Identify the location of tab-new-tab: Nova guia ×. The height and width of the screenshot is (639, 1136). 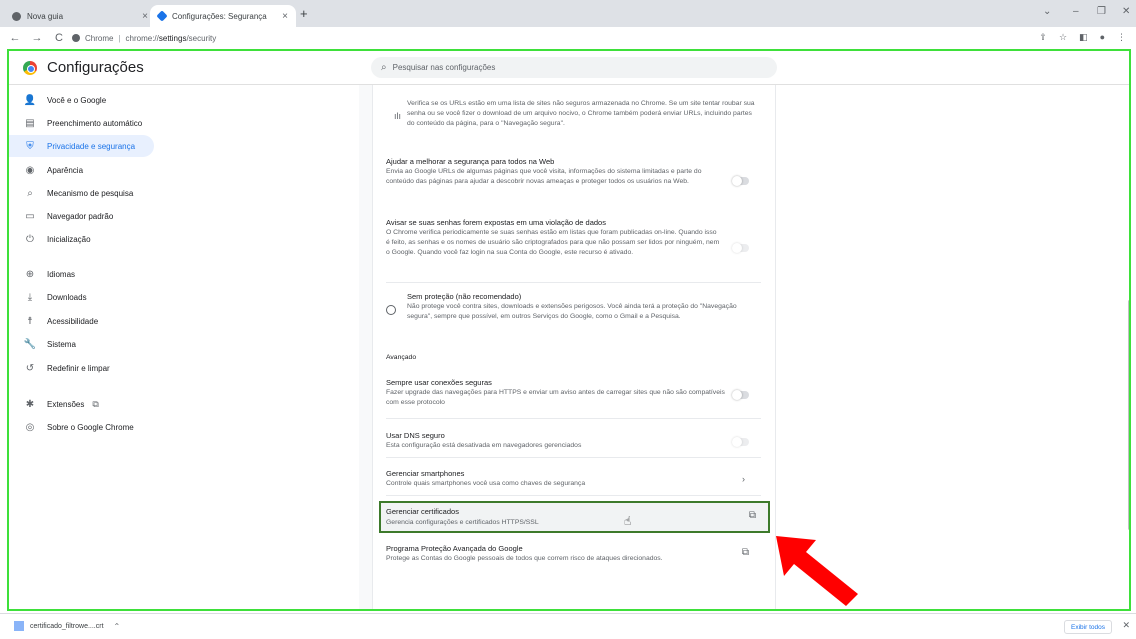
(80, 16).